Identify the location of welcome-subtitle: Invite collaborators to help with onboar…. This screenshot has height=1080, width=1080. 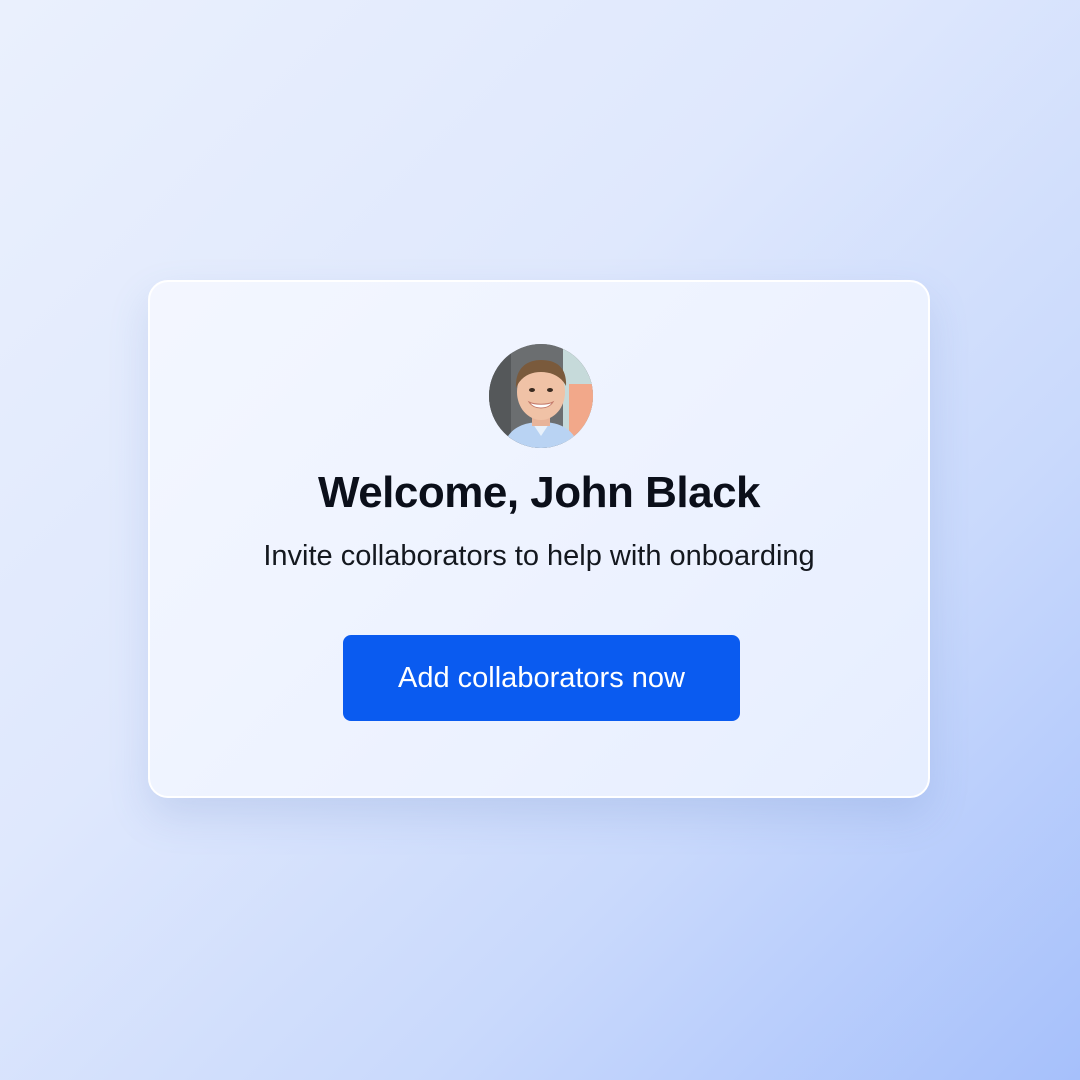
(539, 556).